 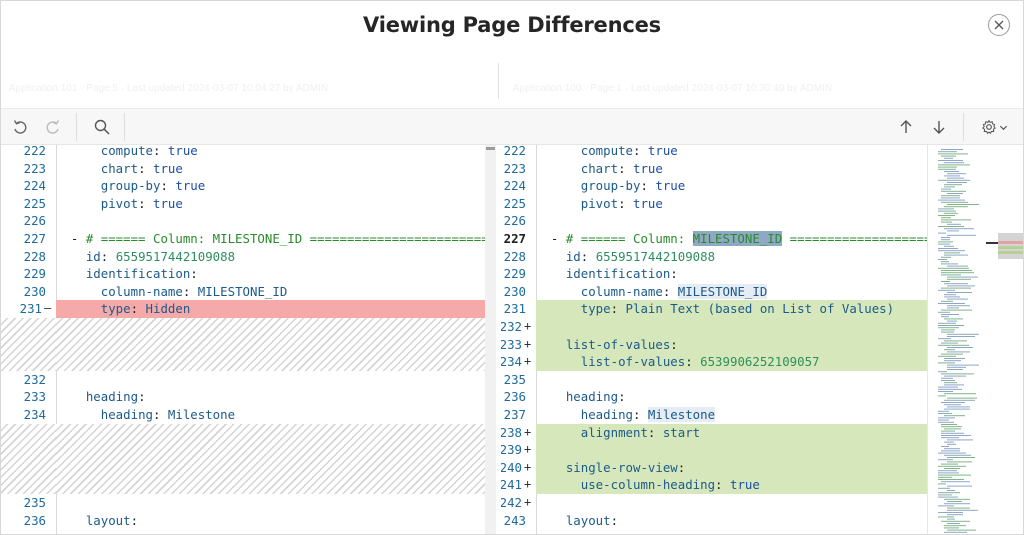 What do you see at coordinates (906, 127) in the screenshot?
I see `previous-difference-button` at bounding box center [906, 127].